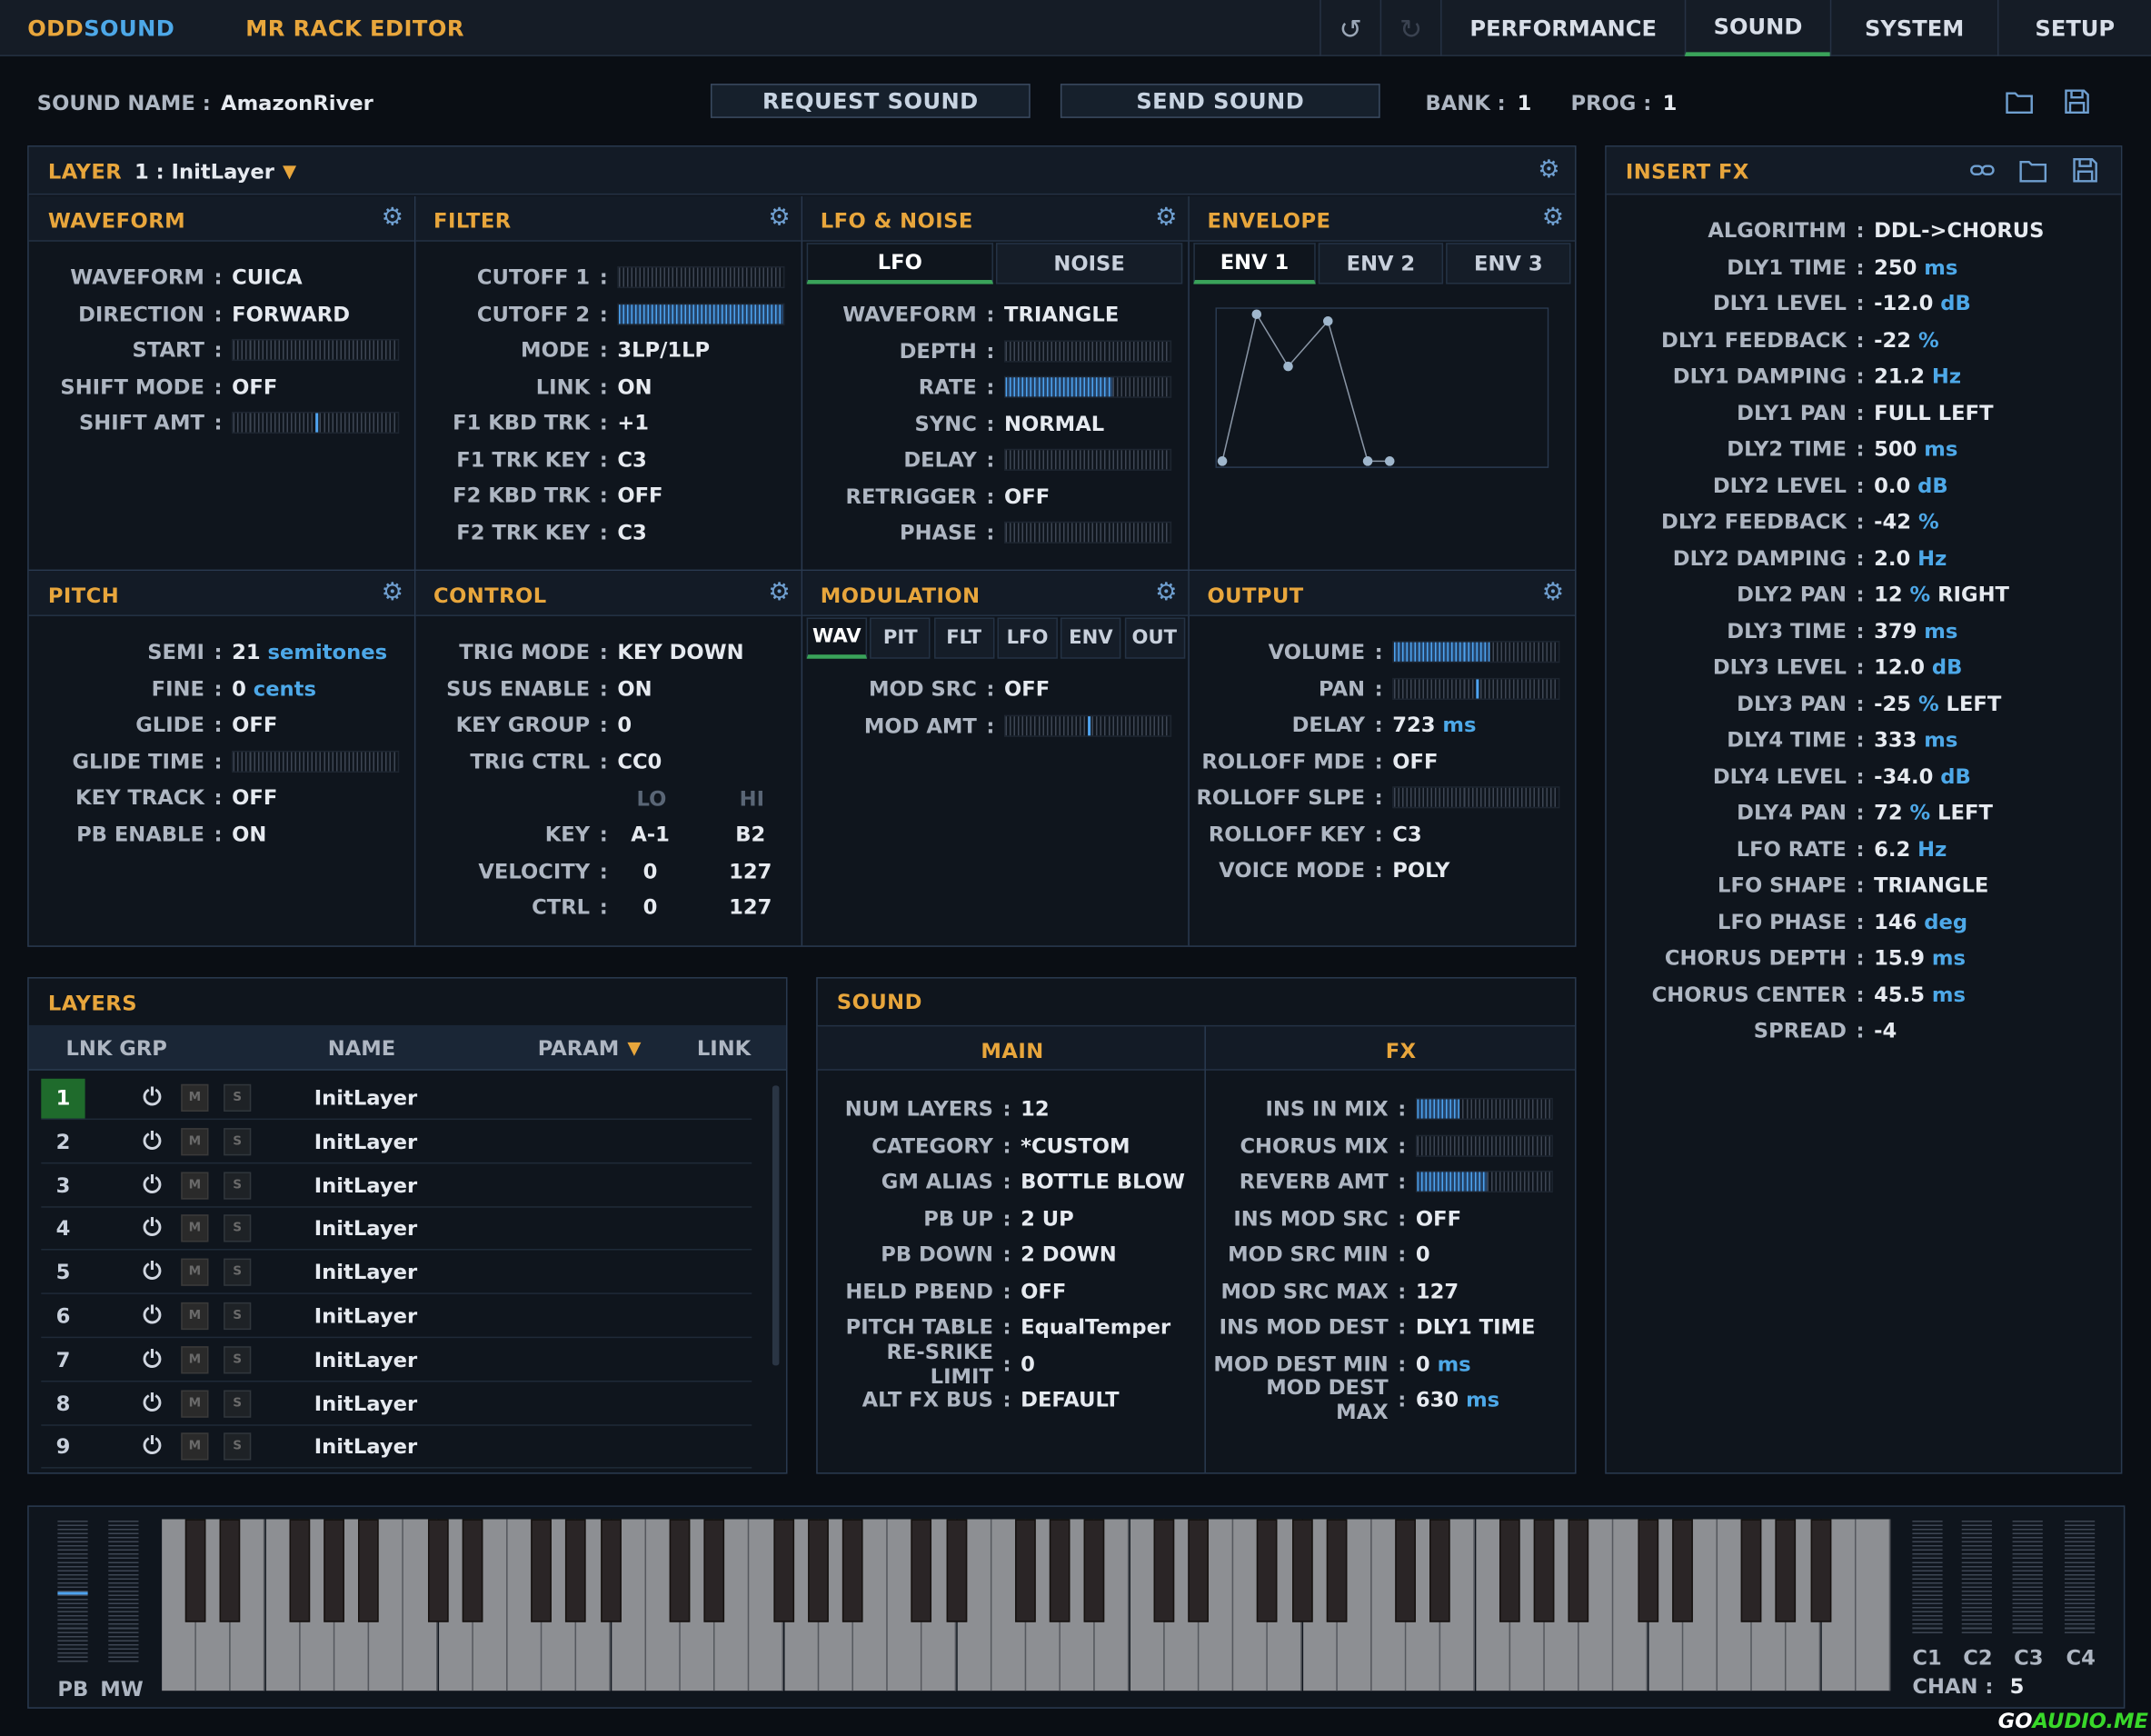  I want to click on param-value: 12.0 dB, so click(1918, 666).